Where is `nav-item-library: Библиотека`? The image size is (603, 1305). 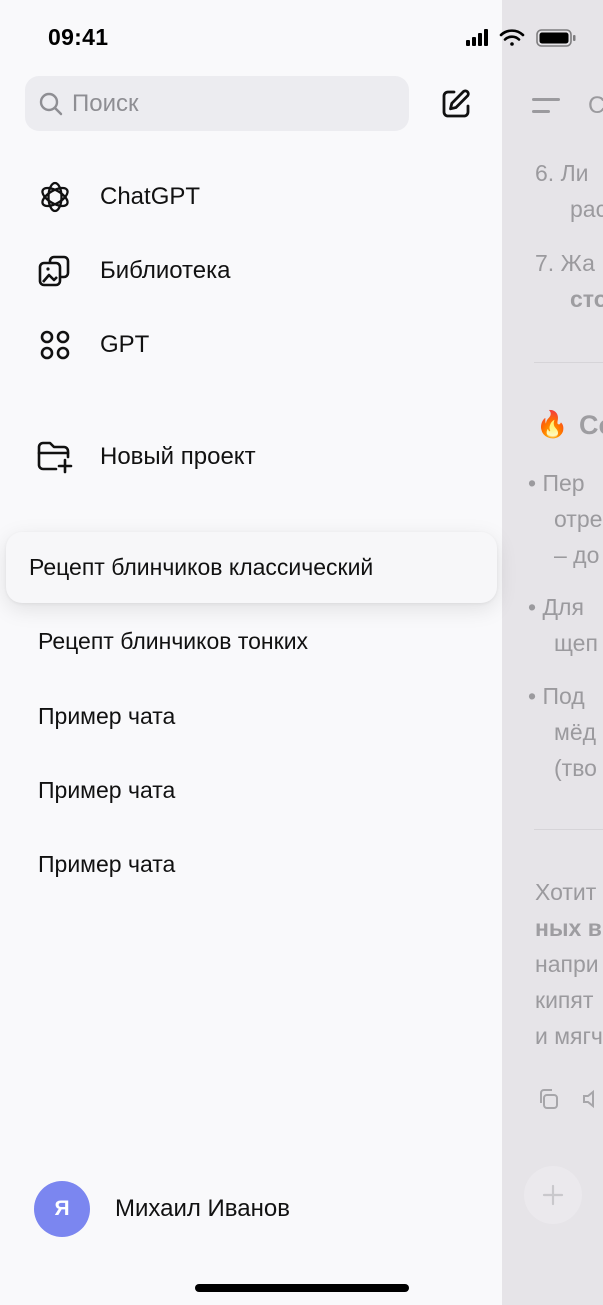 nav-item-library: Библиотека is located at coordinates (133, 271).